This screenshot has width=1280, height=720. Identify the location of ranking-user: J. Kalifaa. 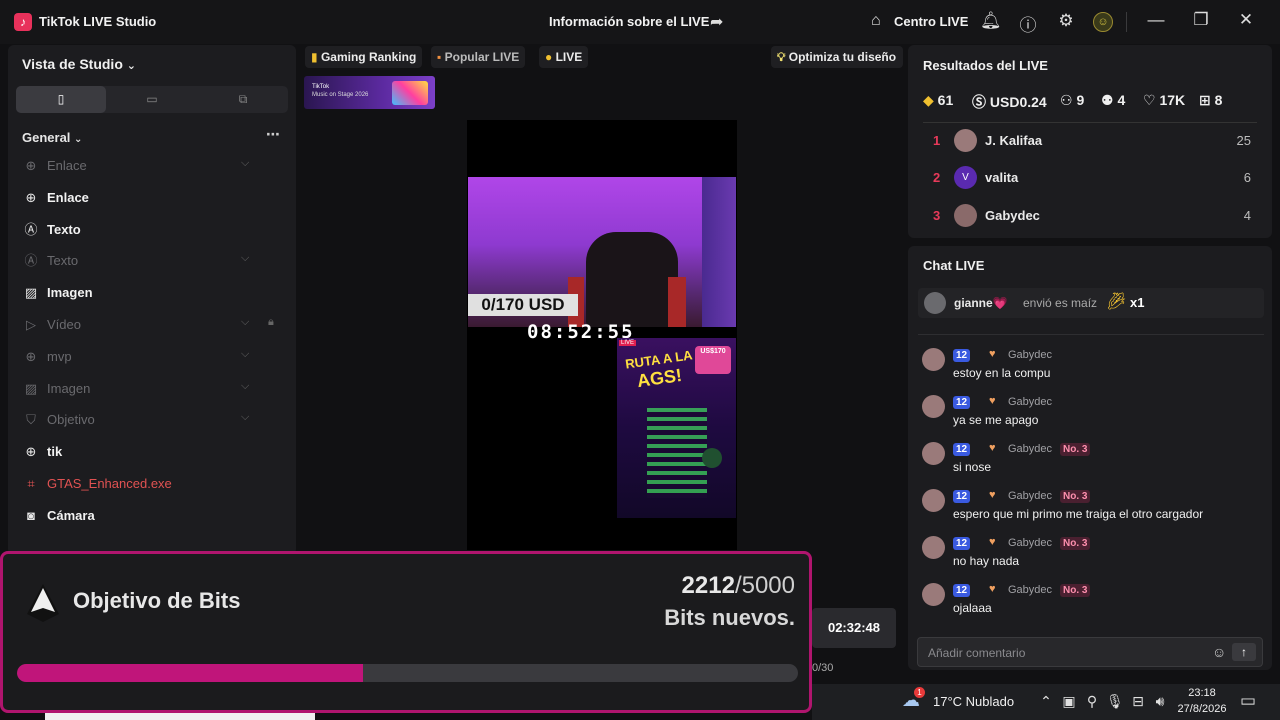
(1014, 140).